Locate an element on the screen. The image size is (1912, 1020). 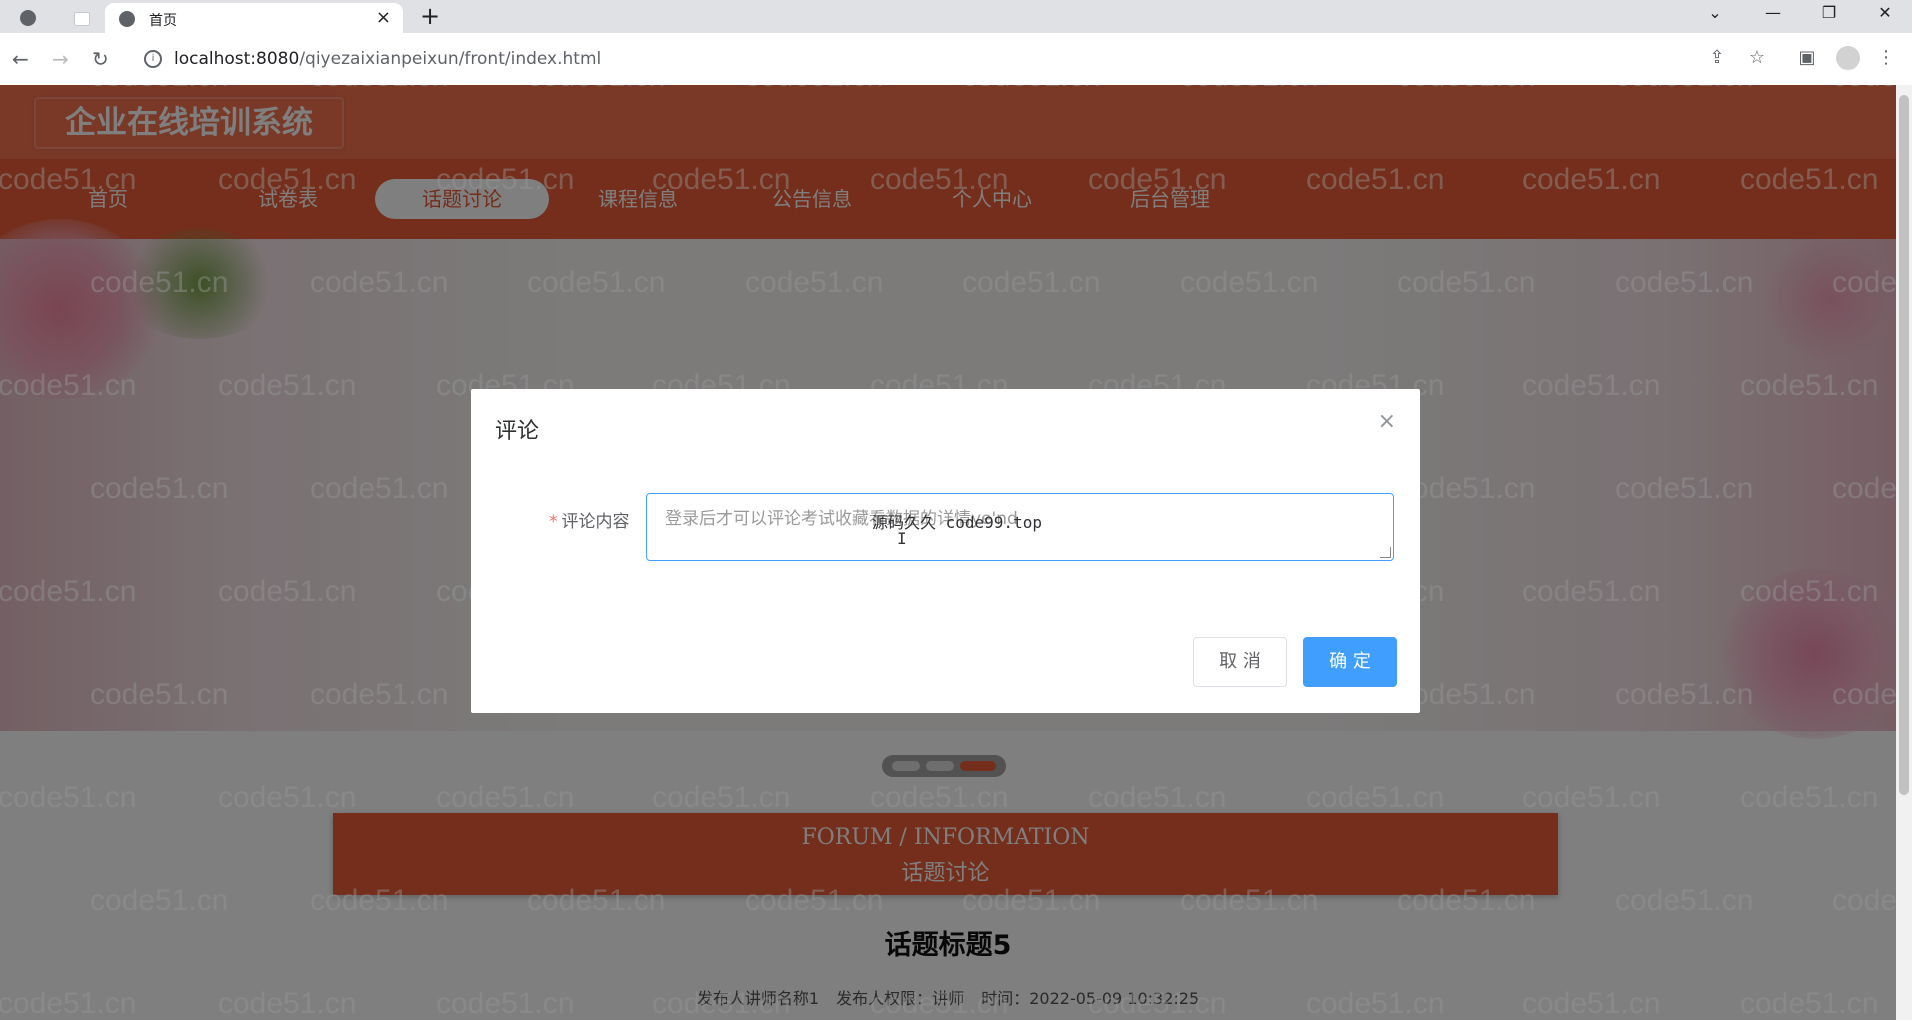
back-arrow-icon: ← is located at coordinates (20, 59).